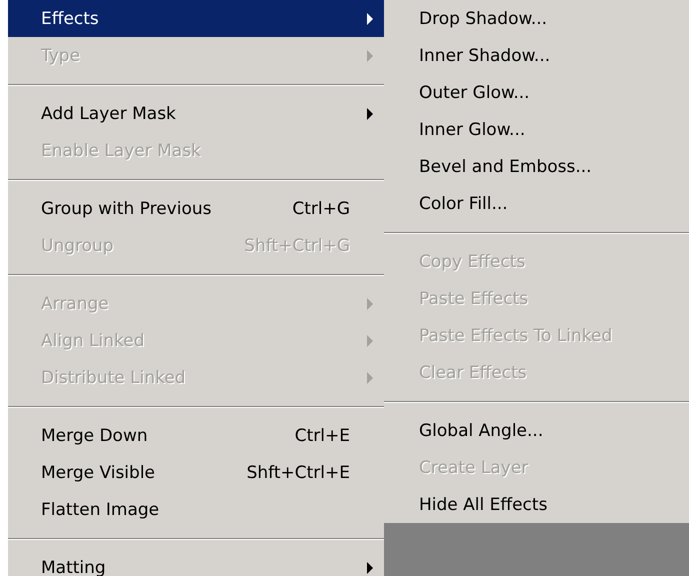 The height and width of the screenshot is (576, 689). What do you see at coordinates (536, 504) in the screenshot?
I see `menu-item: Hide All Effects` at bounding box center [536, 504].